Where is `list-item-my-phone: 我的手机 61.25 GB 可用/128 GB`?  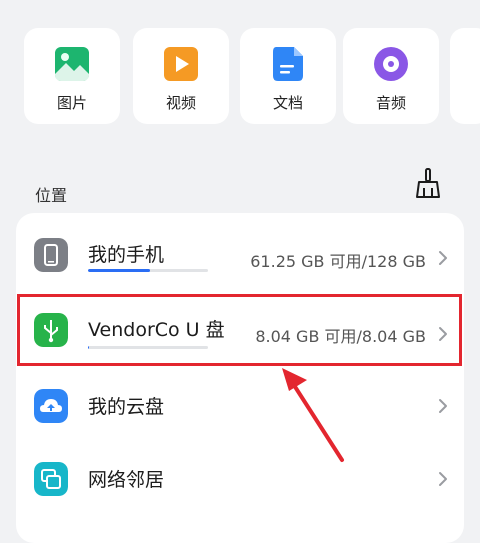 list-item-my-phone: 我的手机 61.25 GB 可用/128 GB is located at coordinates (240, 254).